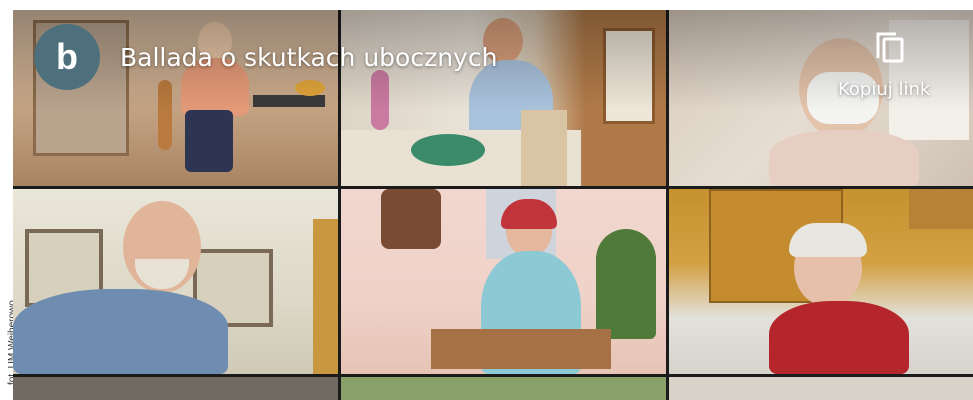 Image resolution: width=973 pixels, height=400 pixels. What do you see at coordinates (941, 209) in the screenshot?
I see `shelf` at bounding box center [941, 209].